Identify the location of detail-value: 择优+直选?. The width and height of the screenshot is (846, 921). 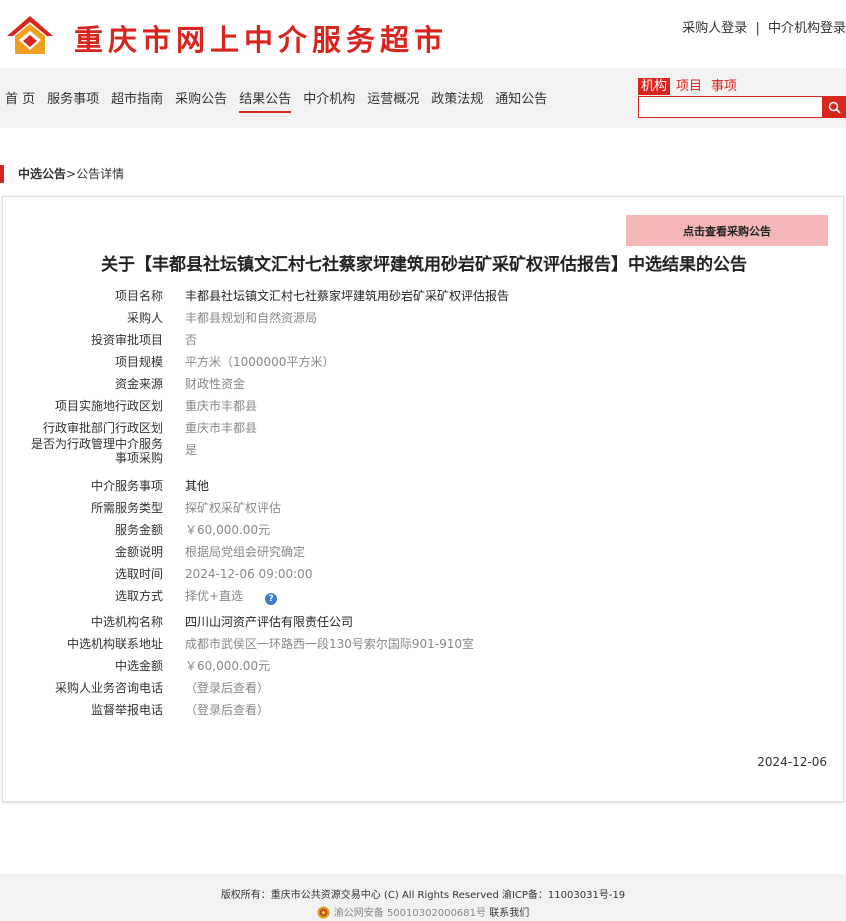
(231, 597).